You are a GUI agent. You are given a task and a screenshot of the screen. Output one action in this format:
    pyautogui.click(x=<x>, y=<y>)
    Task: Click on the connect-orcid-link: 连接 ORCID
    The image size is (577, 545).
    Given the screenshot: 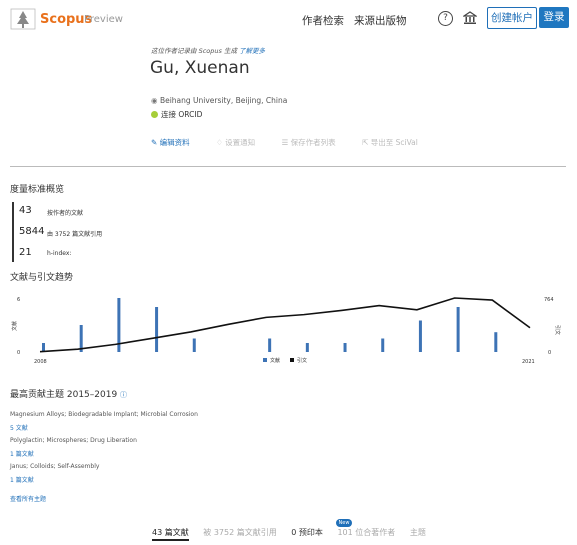 What is the action you would take?
    pyautogui.click(x=176, y=114)
    